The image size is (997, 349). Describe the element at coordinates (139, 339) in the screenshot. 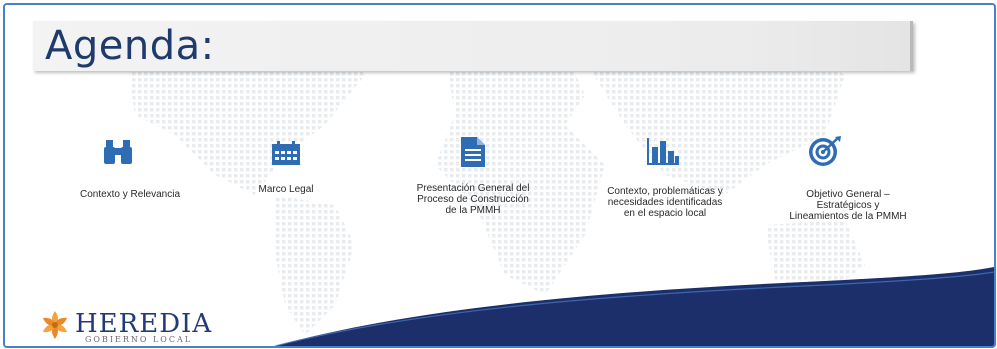

I see `logo-subtitle: GOBIERNO LOCAL` at that location.